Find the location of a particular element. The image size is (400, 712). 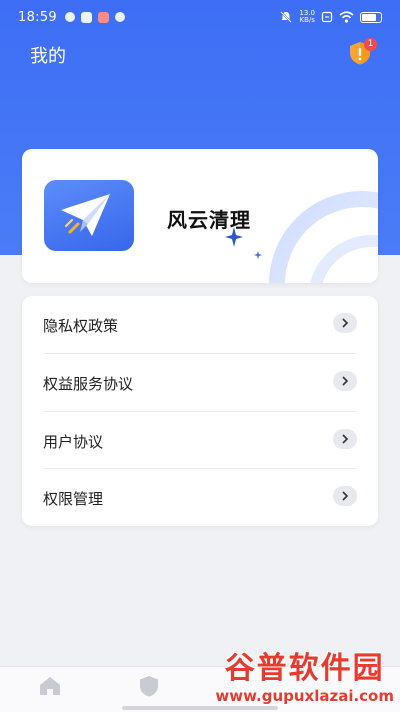

menu-item-label: 隐私权政策 is located at coordinates (81, 326).